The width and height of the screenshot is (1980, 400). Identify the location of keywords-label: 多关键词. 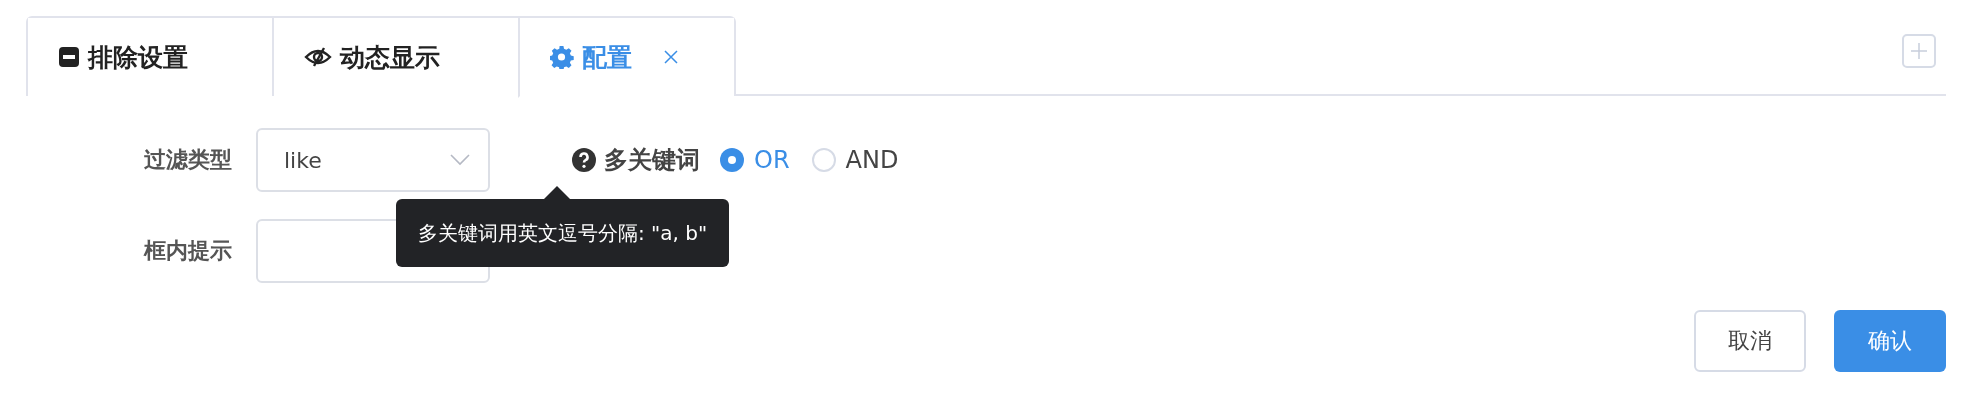
(652, 160).